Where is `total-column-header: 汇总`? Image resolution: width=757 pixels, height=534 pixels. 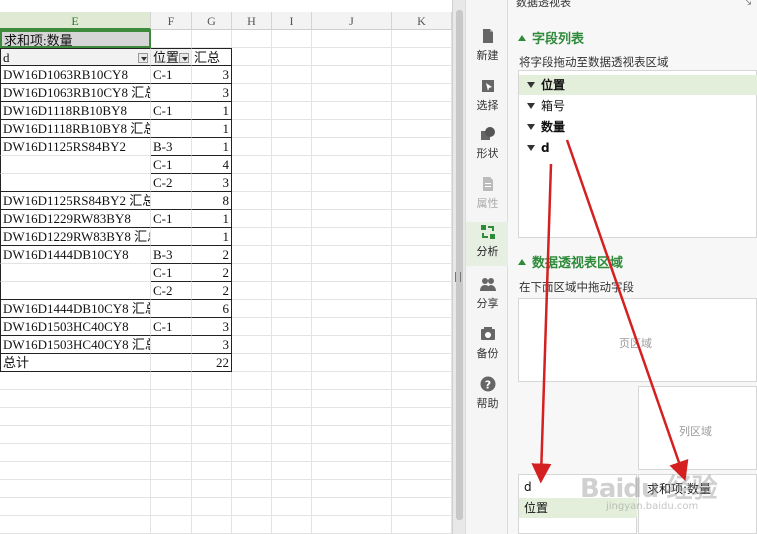
total-column-header: 汇总 is located at coordinates (212, 57).